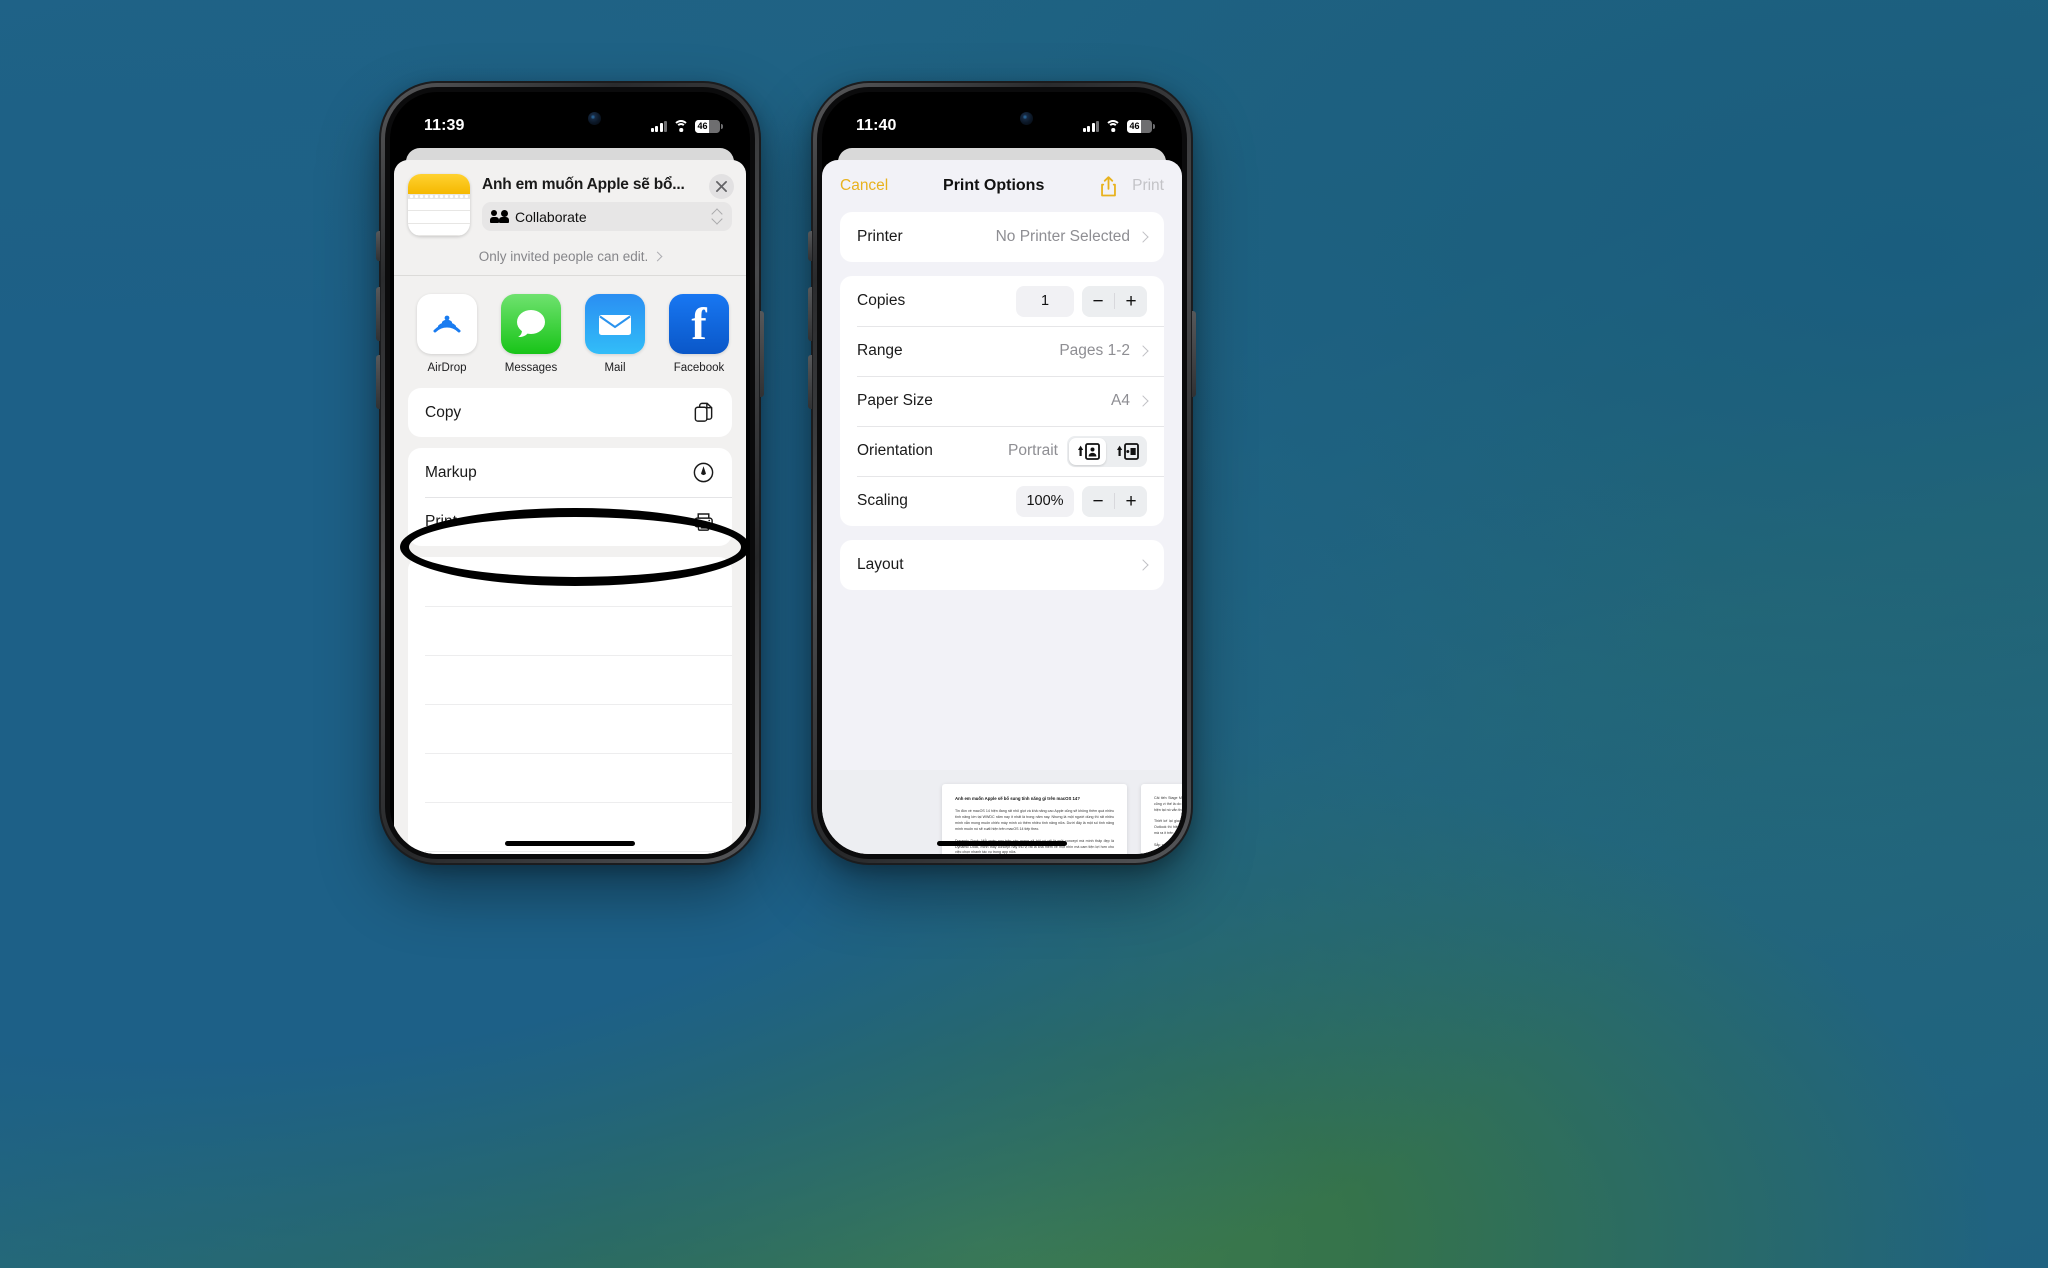 The width and height of the screenshot is (2048, 1268). What do you see at coordinates (882, 500) in the screenshot?
I see `row-label: Scaling` at bounding box center [882, 500].